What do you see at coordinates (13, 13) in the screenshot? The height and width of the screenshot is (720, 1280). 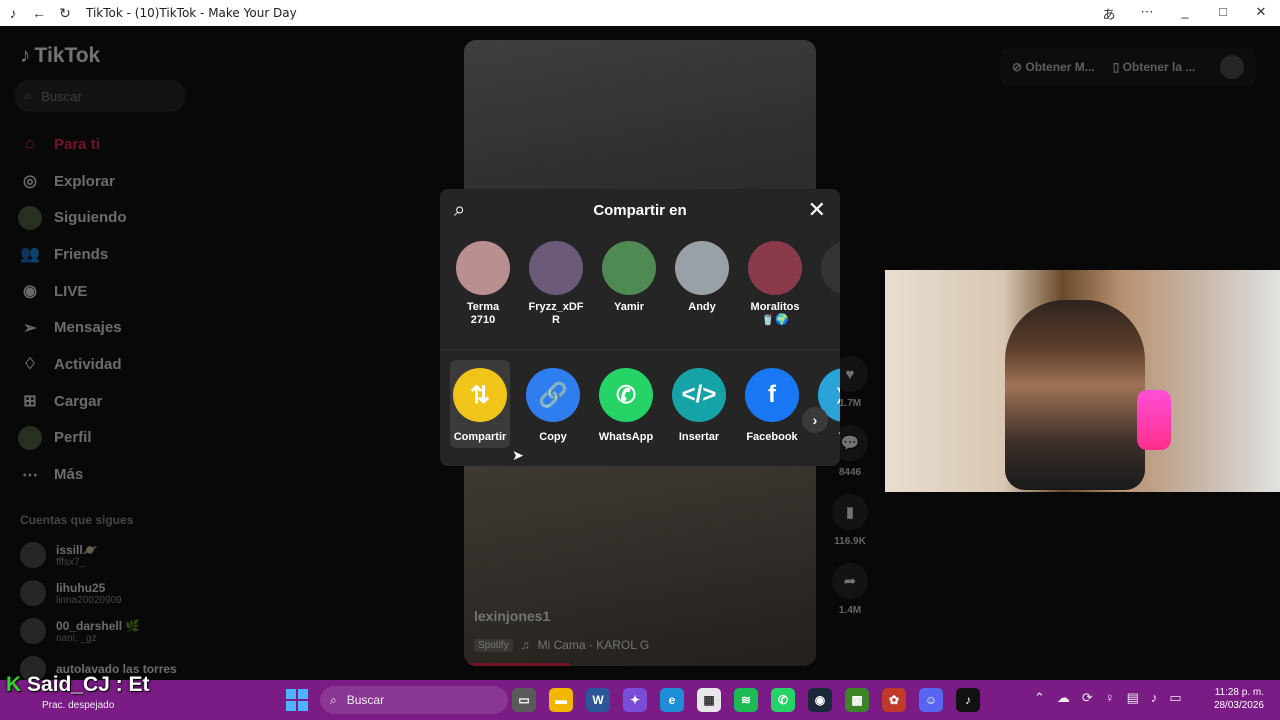 I see `tiktok-app-icon: ♪` at bounding box center [13, 13].